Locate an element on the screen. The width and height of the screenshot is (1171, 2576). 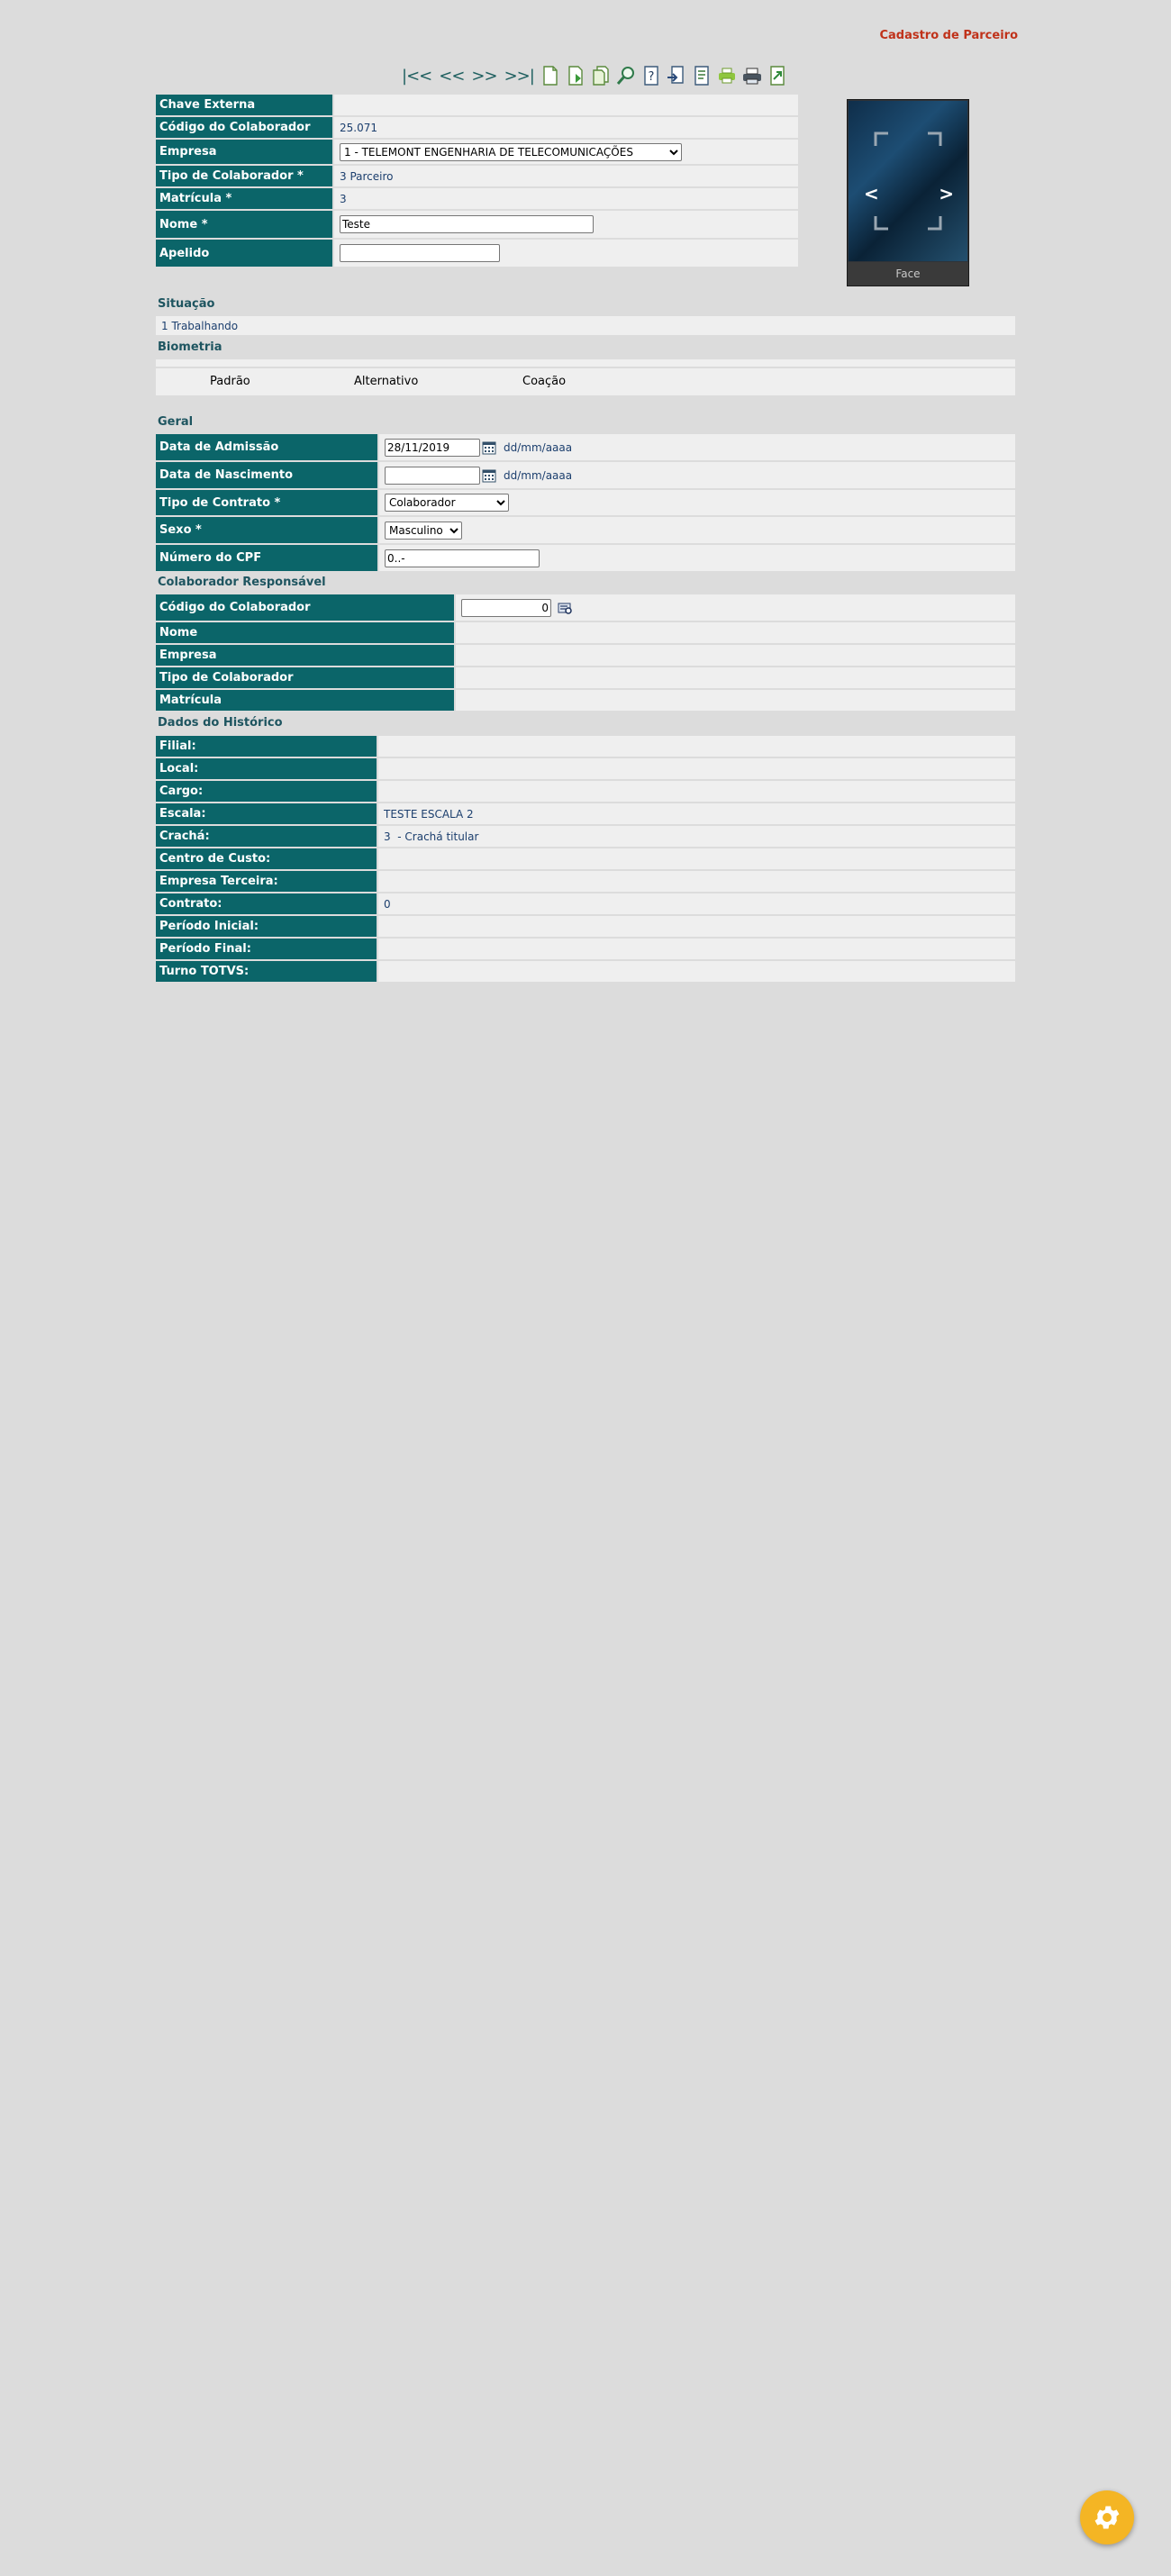
contract-type-cell: Colaborador is located at coordinates (697, 503).